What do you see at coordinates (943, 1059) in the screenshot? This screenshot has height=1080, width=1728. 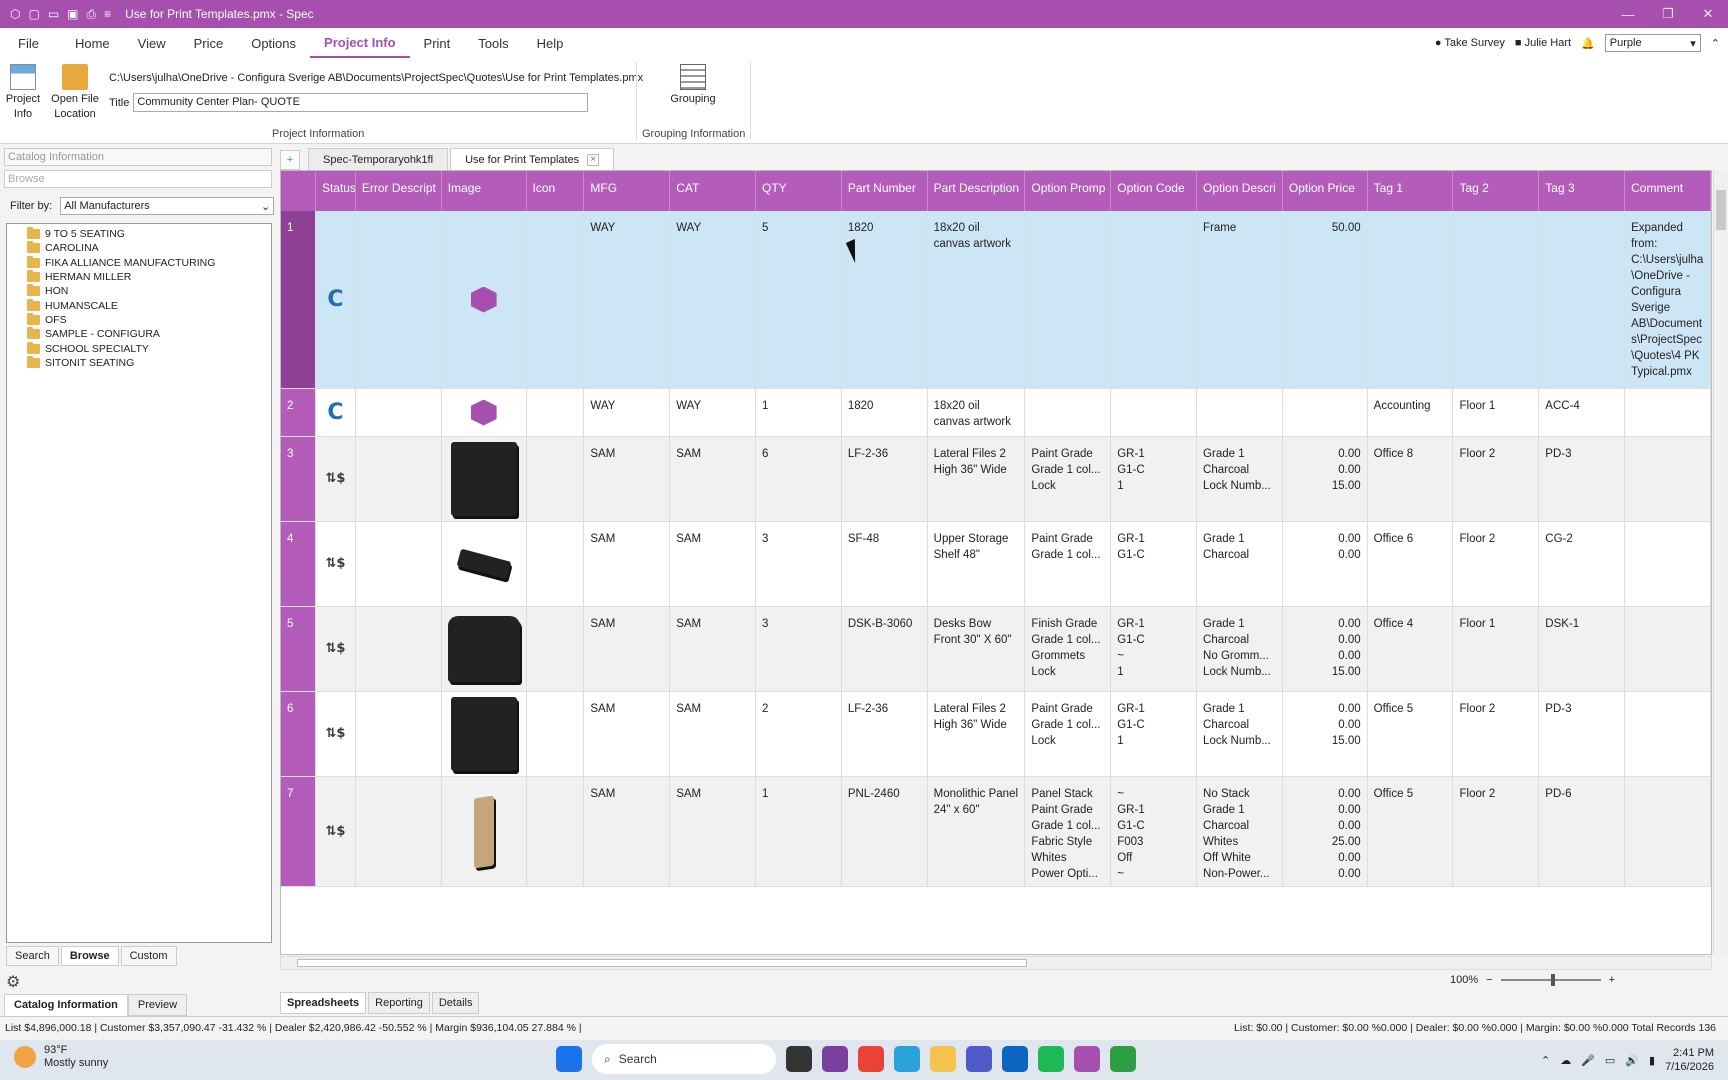 I see `file-explorer-icon` at bounding box center [943, 1059].